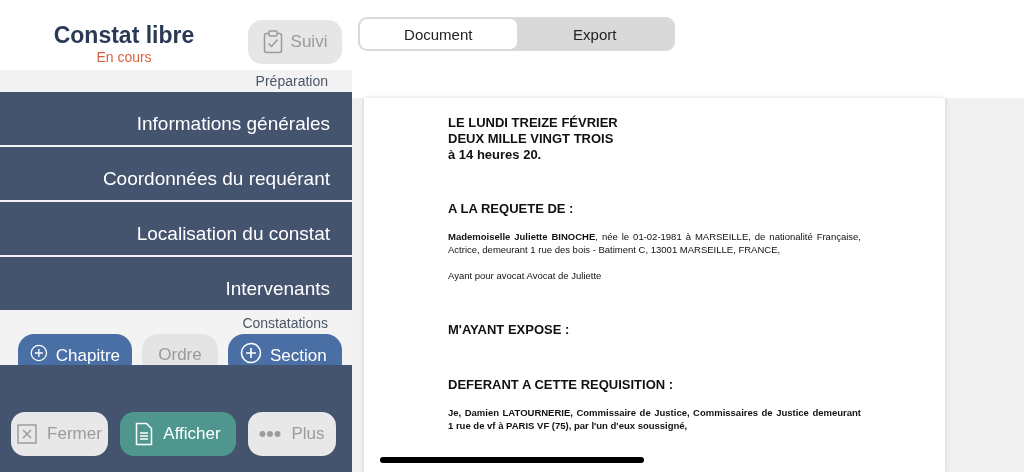 Image resolution: width=1024 pixels, height=472 pixels. Describe the element at coordinates (144, 434) in the screenshot. I see `document-icon` at that location.